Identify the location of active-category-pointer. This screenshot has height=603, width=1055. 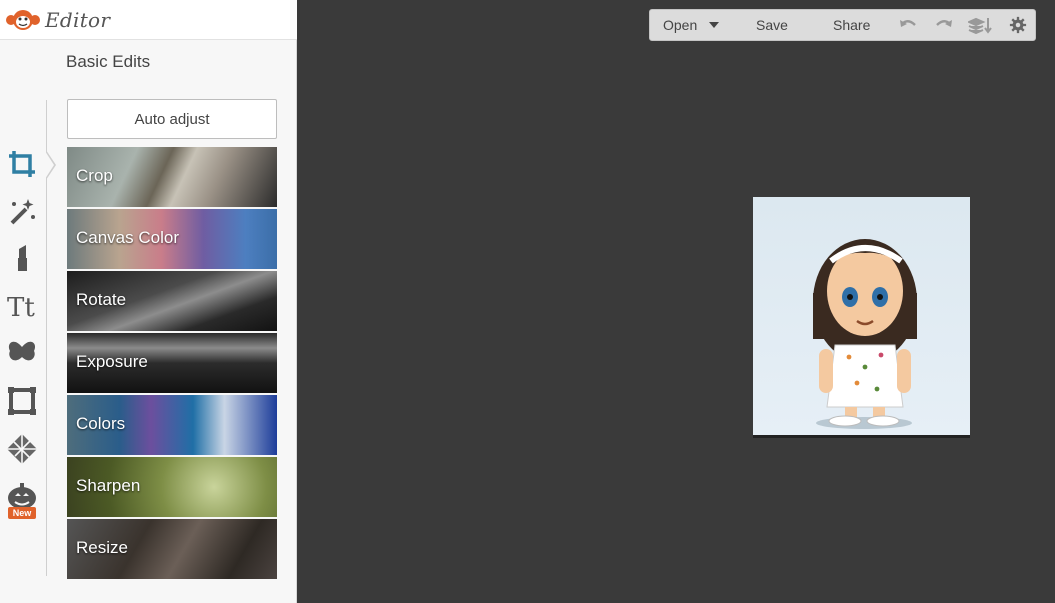
(50, 165).